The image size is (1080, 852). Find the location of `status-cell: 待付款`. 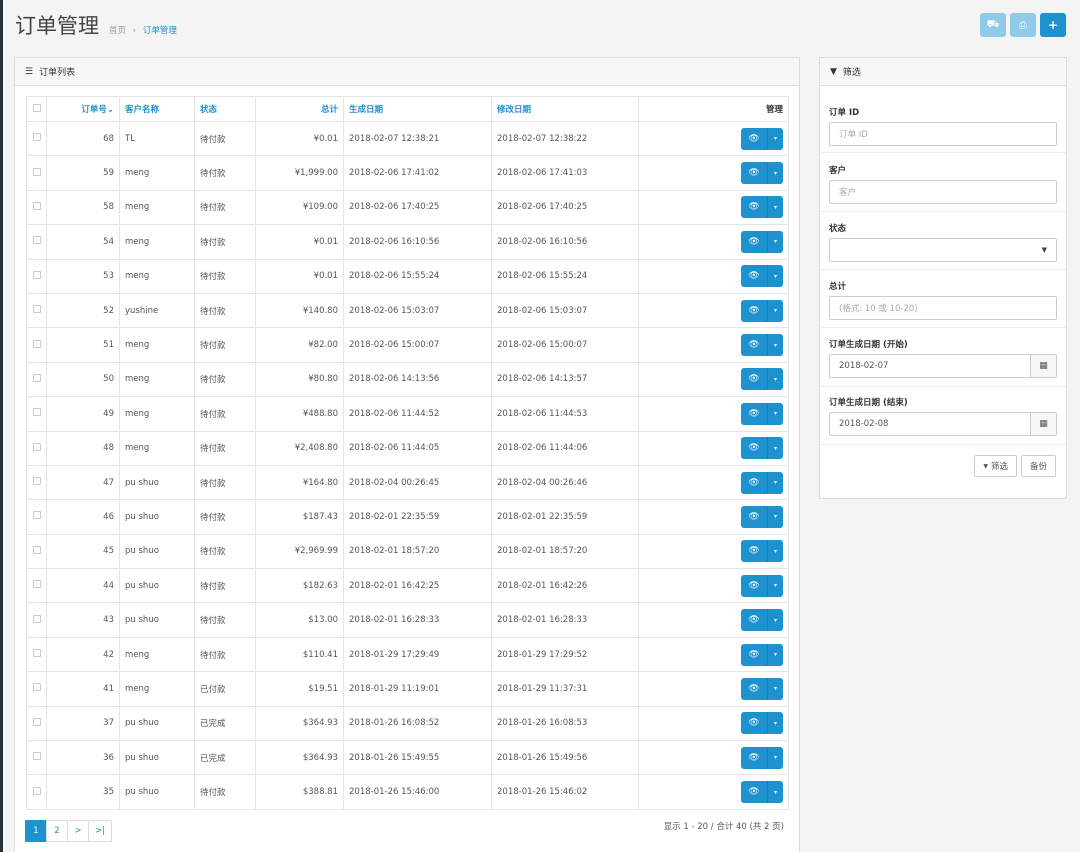

status-cell: 待付款 is located at coordinates (225, 448).